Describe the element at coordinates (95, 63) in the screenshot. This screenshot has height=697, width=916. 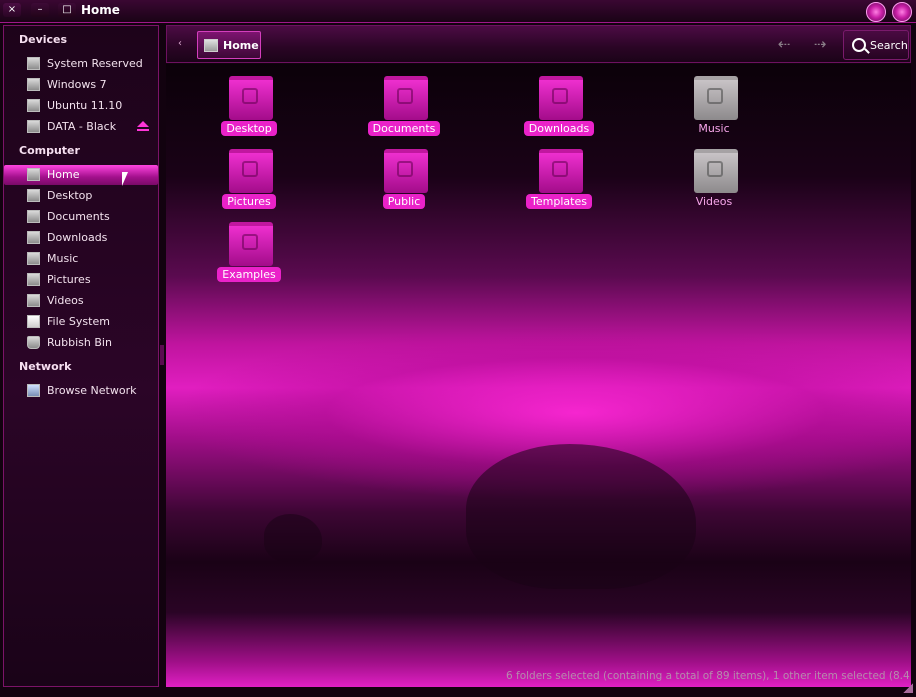
I see `sidebar-item-label: System Reserved` at that location.